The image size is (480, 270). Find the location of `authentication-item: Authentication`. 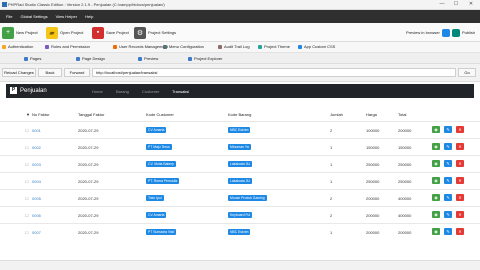

authentication-item: Authentication is located at coordinates (17, 46).